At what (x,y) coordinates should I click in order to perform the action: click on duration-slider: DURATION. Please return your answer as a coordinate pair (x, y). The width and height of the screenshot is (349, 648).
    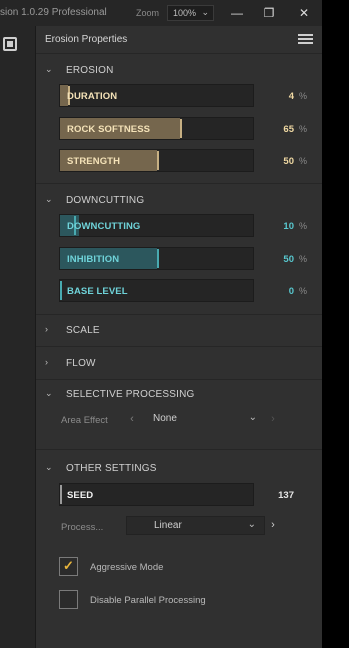
    Looking at the image, I should click on (156, 95).